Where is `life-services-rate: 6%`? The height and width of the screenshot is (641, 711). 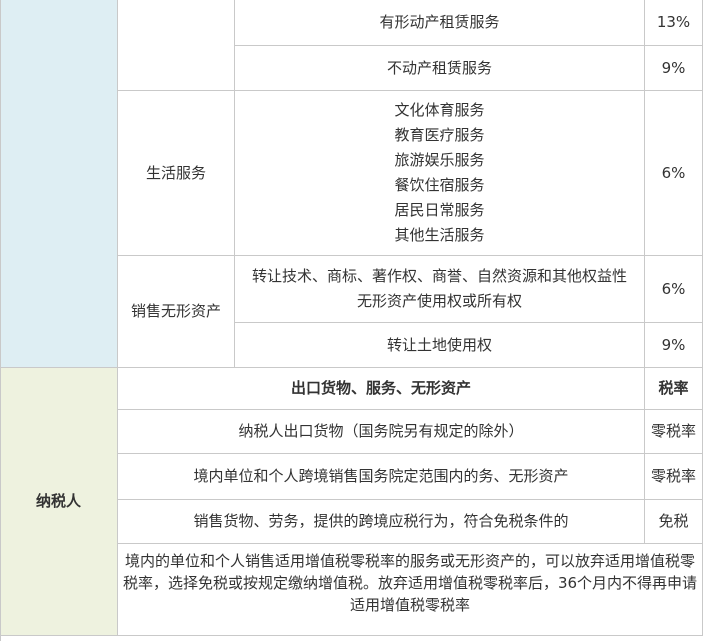
life-services-rate: 6% is located at coordinates (674, 173).